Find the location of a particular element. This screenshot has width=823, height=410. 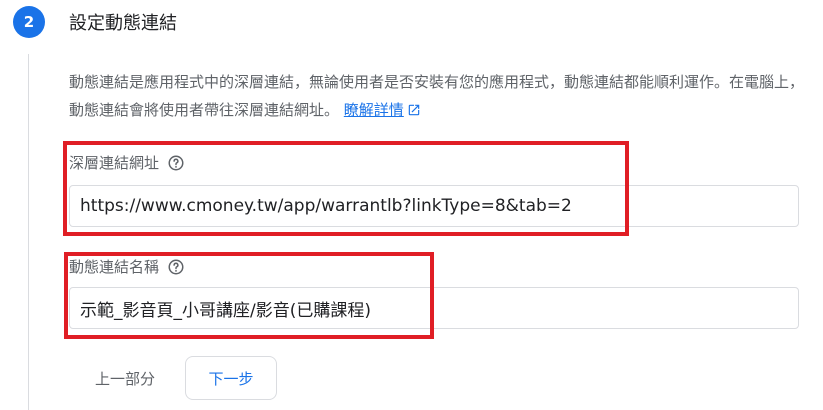

step-title: 設定動態連結 is located at coordinates (123, 23).